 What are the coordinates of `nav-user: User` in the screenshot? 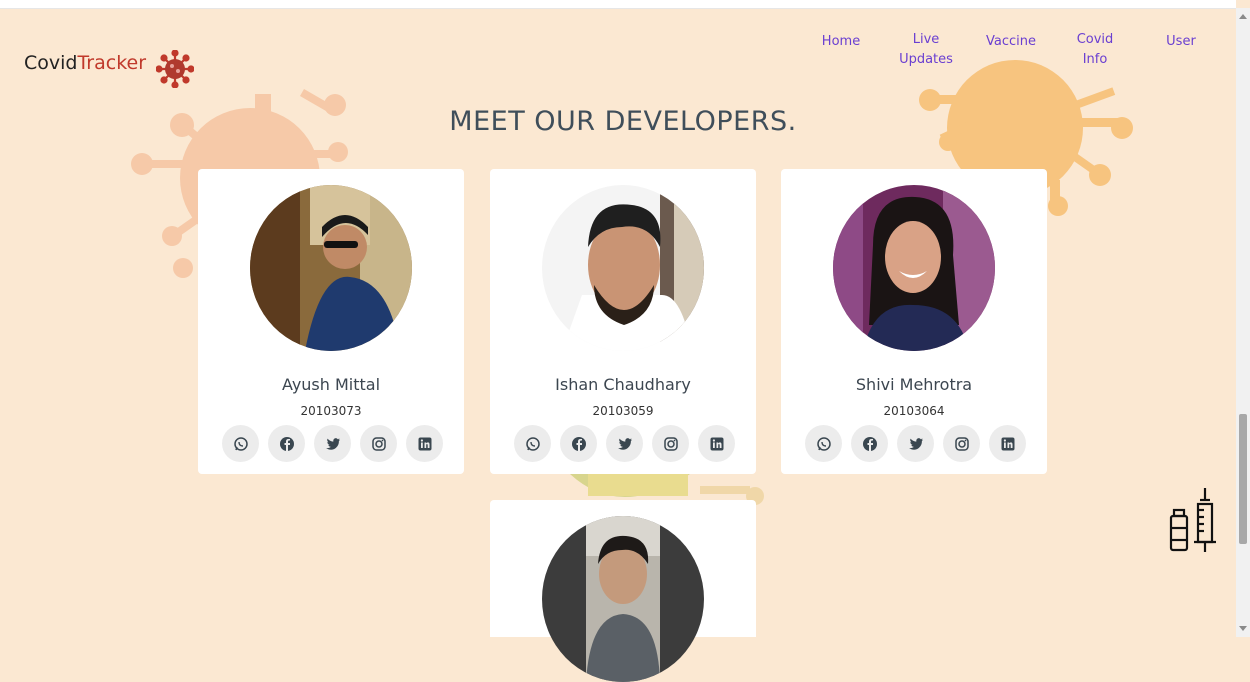 It's located at (1181, 42).